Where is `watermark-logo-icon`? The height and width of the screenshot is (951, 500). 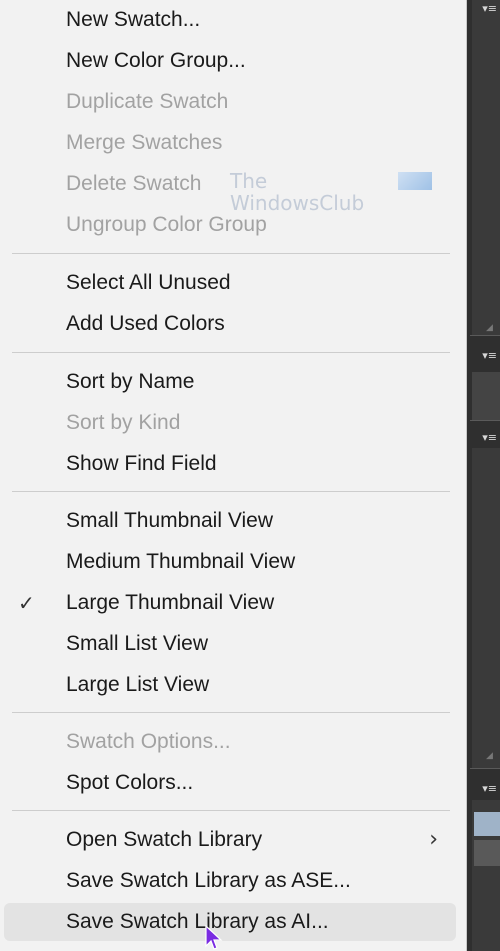 watermark-logo-icon is located at coordinates (415, 181).